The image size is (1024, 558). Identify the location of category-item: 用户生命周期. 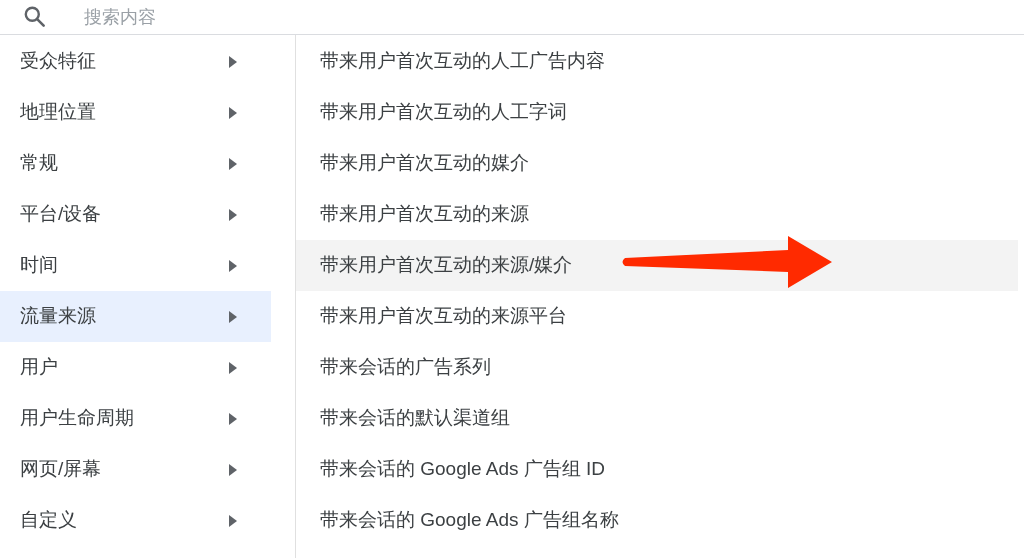
(135, 418).